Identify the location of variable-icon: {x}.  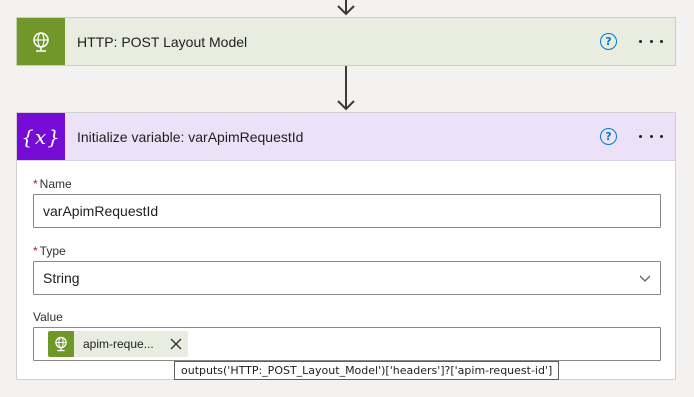
(41, 136).